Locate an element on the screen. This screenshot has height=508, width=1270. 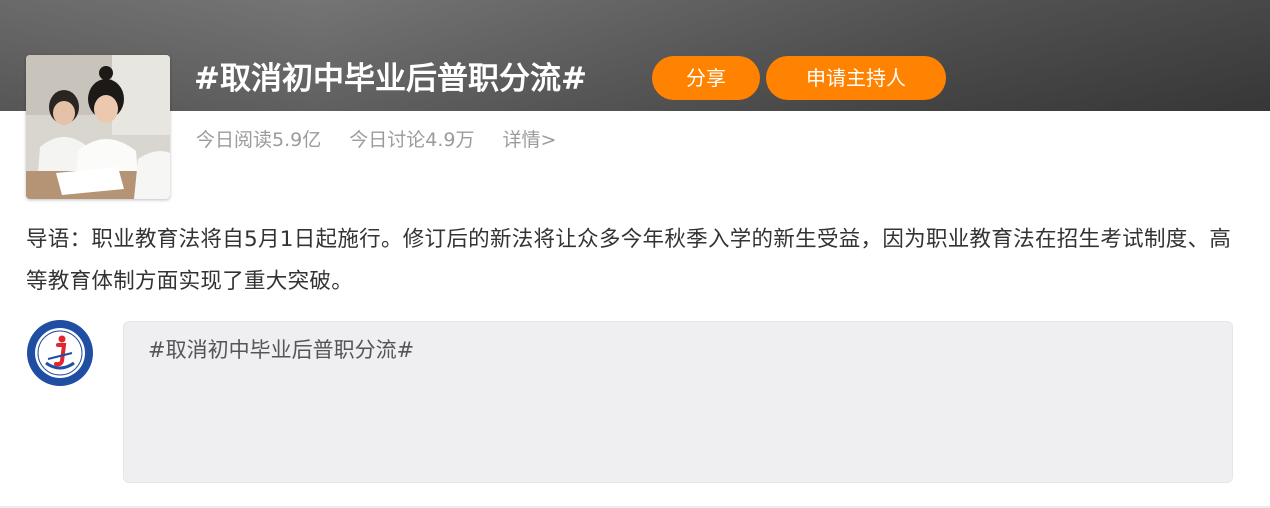
details-link: 详情> is located at coordinates (530, 140).